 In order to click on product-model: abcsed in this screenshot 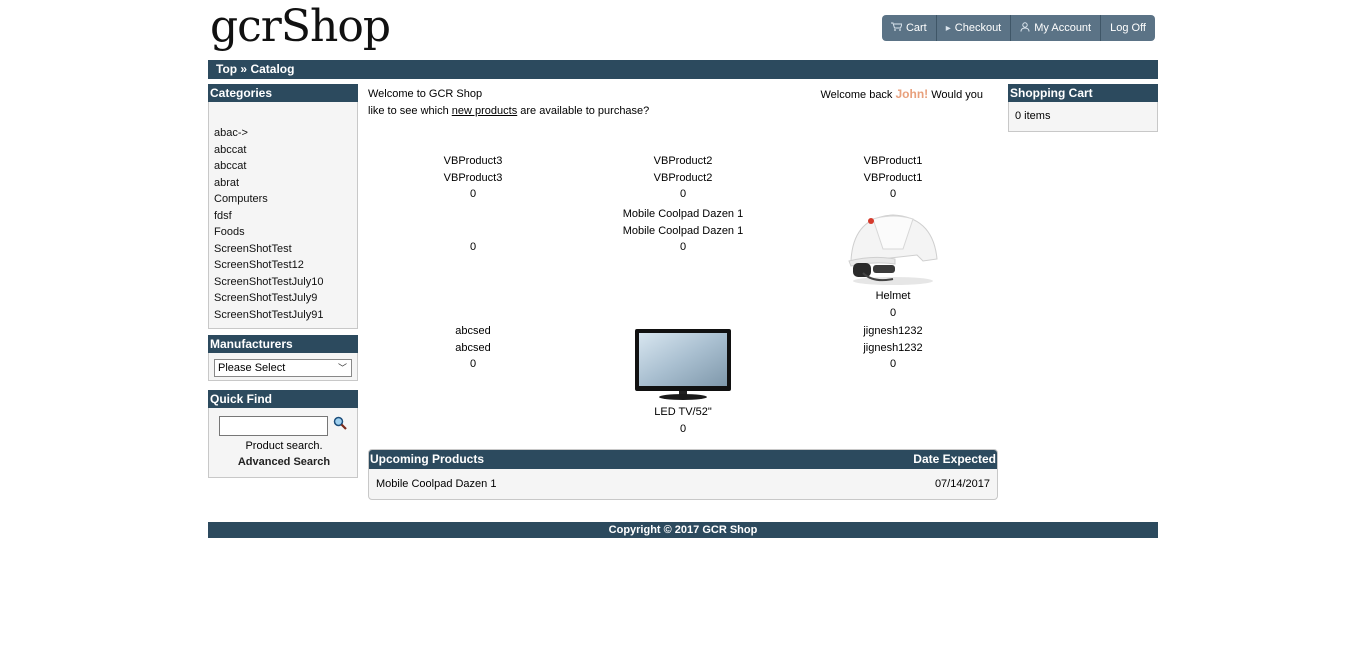, I will do `click(473, 347)`.